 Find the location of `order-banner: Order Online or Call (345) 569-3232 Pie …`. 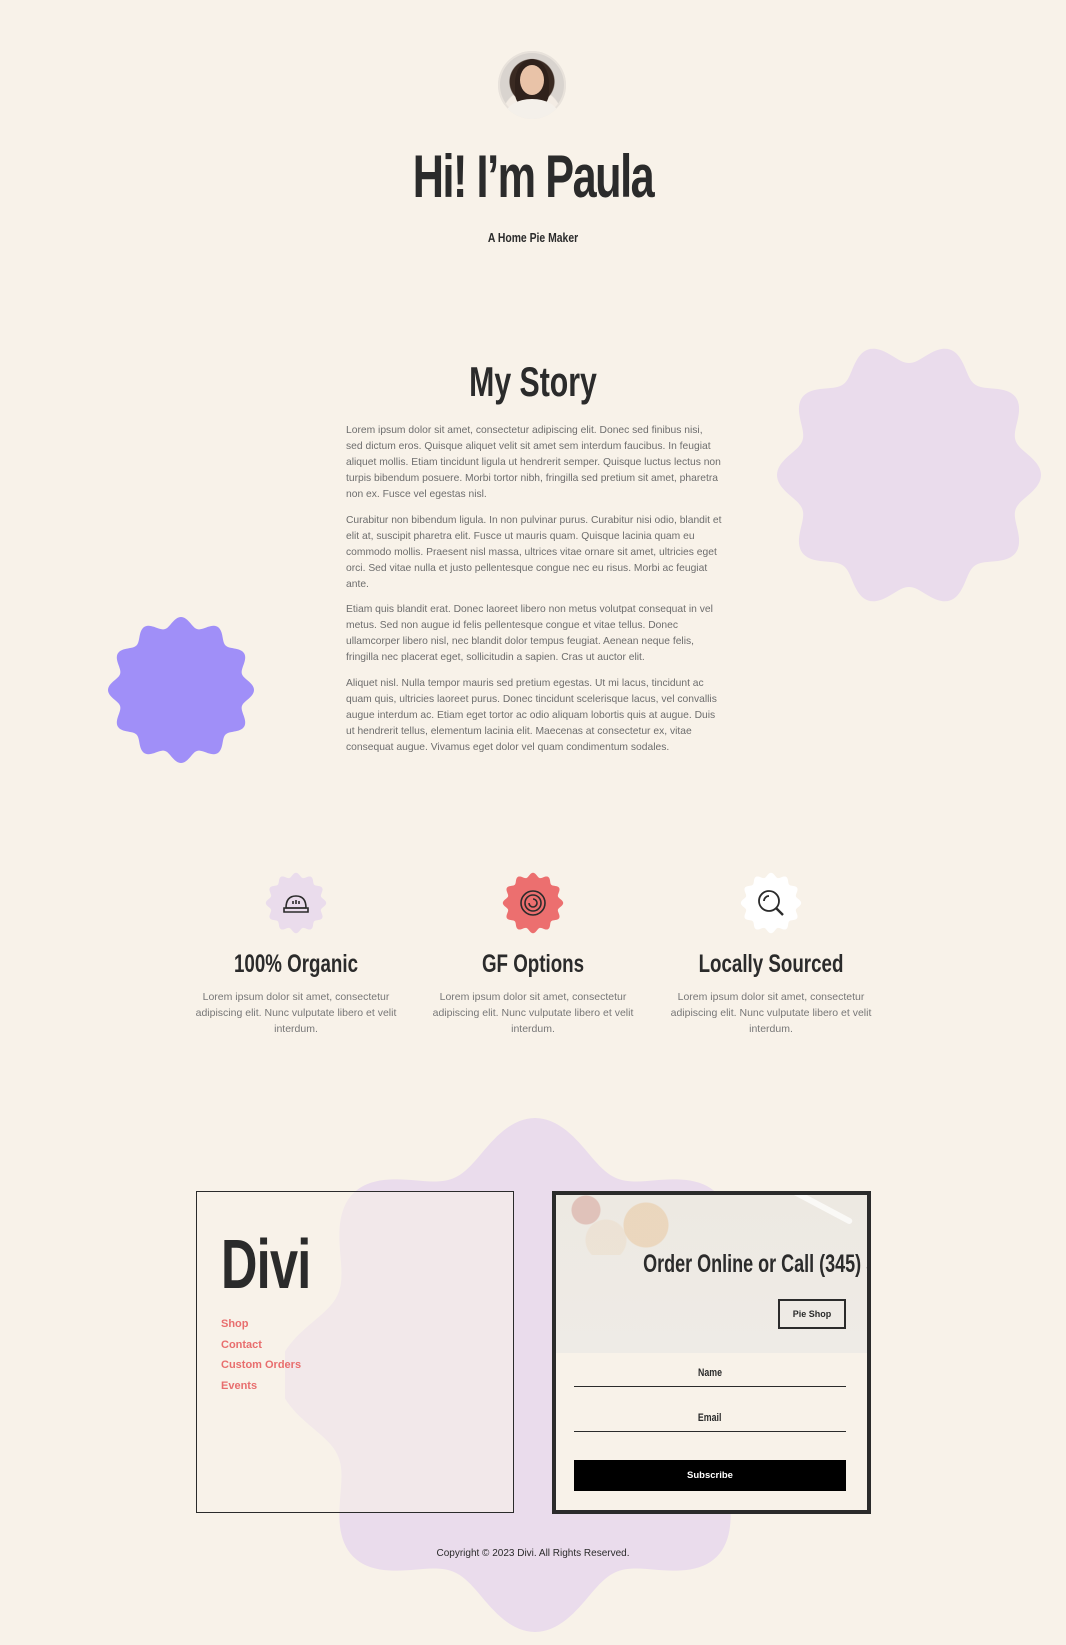

order-banner: Order Online or Call (345) 569-3232 Pie … is located at coordinates (711, 1274).